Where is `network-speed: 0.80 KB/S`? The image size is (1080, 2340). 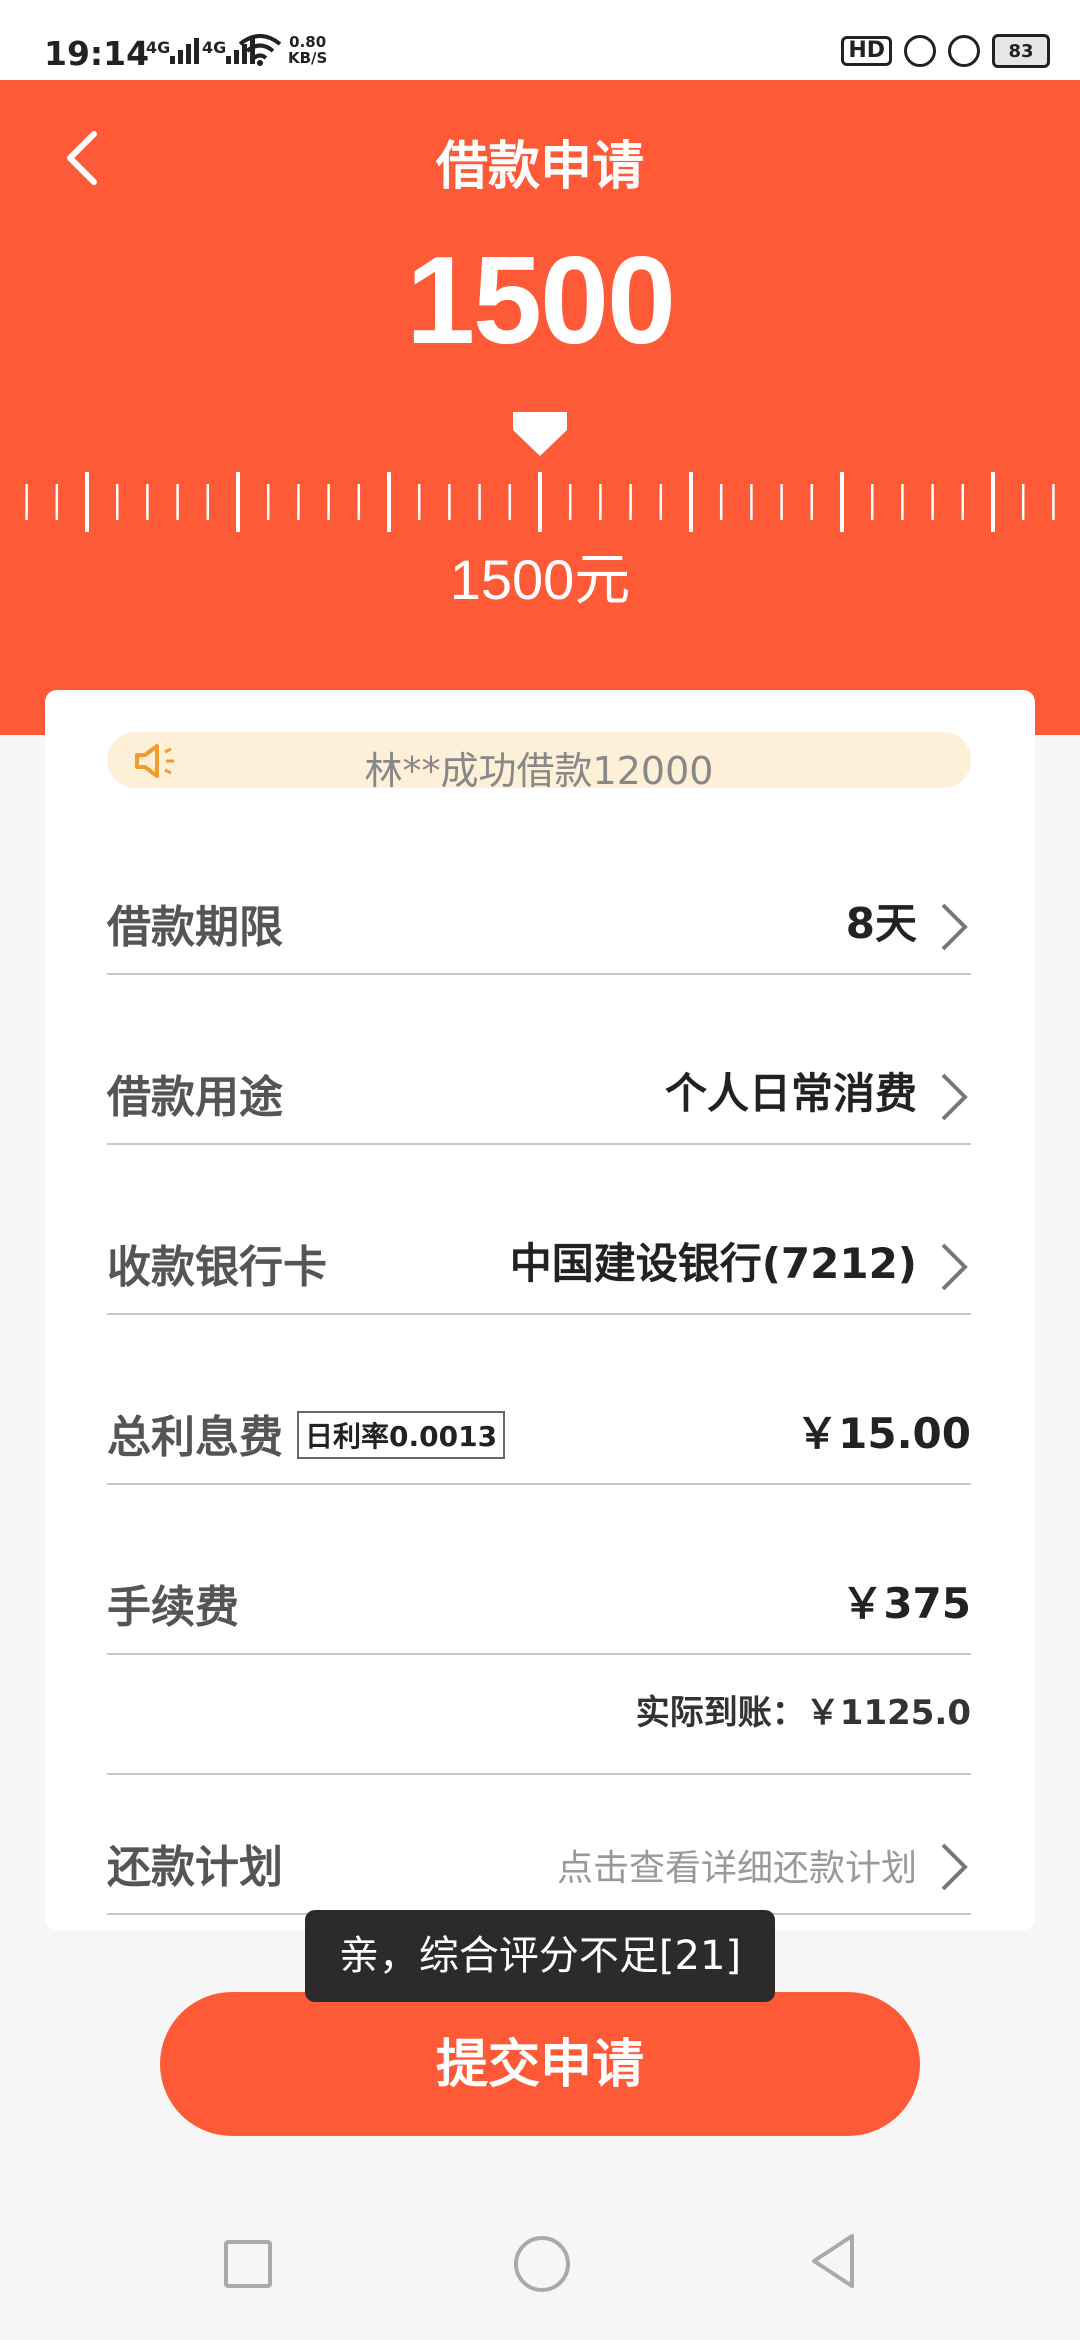
network-speed: 0.80 KB/S is located at coordinates (307, 50).